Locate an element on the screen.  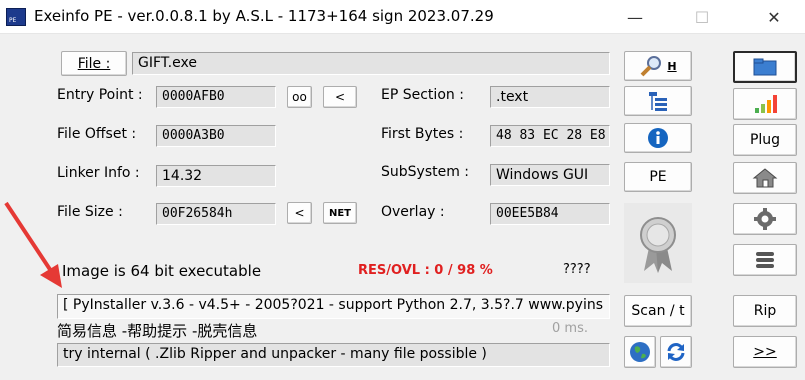
magnifier-icon is located at coordinates (651, 66).